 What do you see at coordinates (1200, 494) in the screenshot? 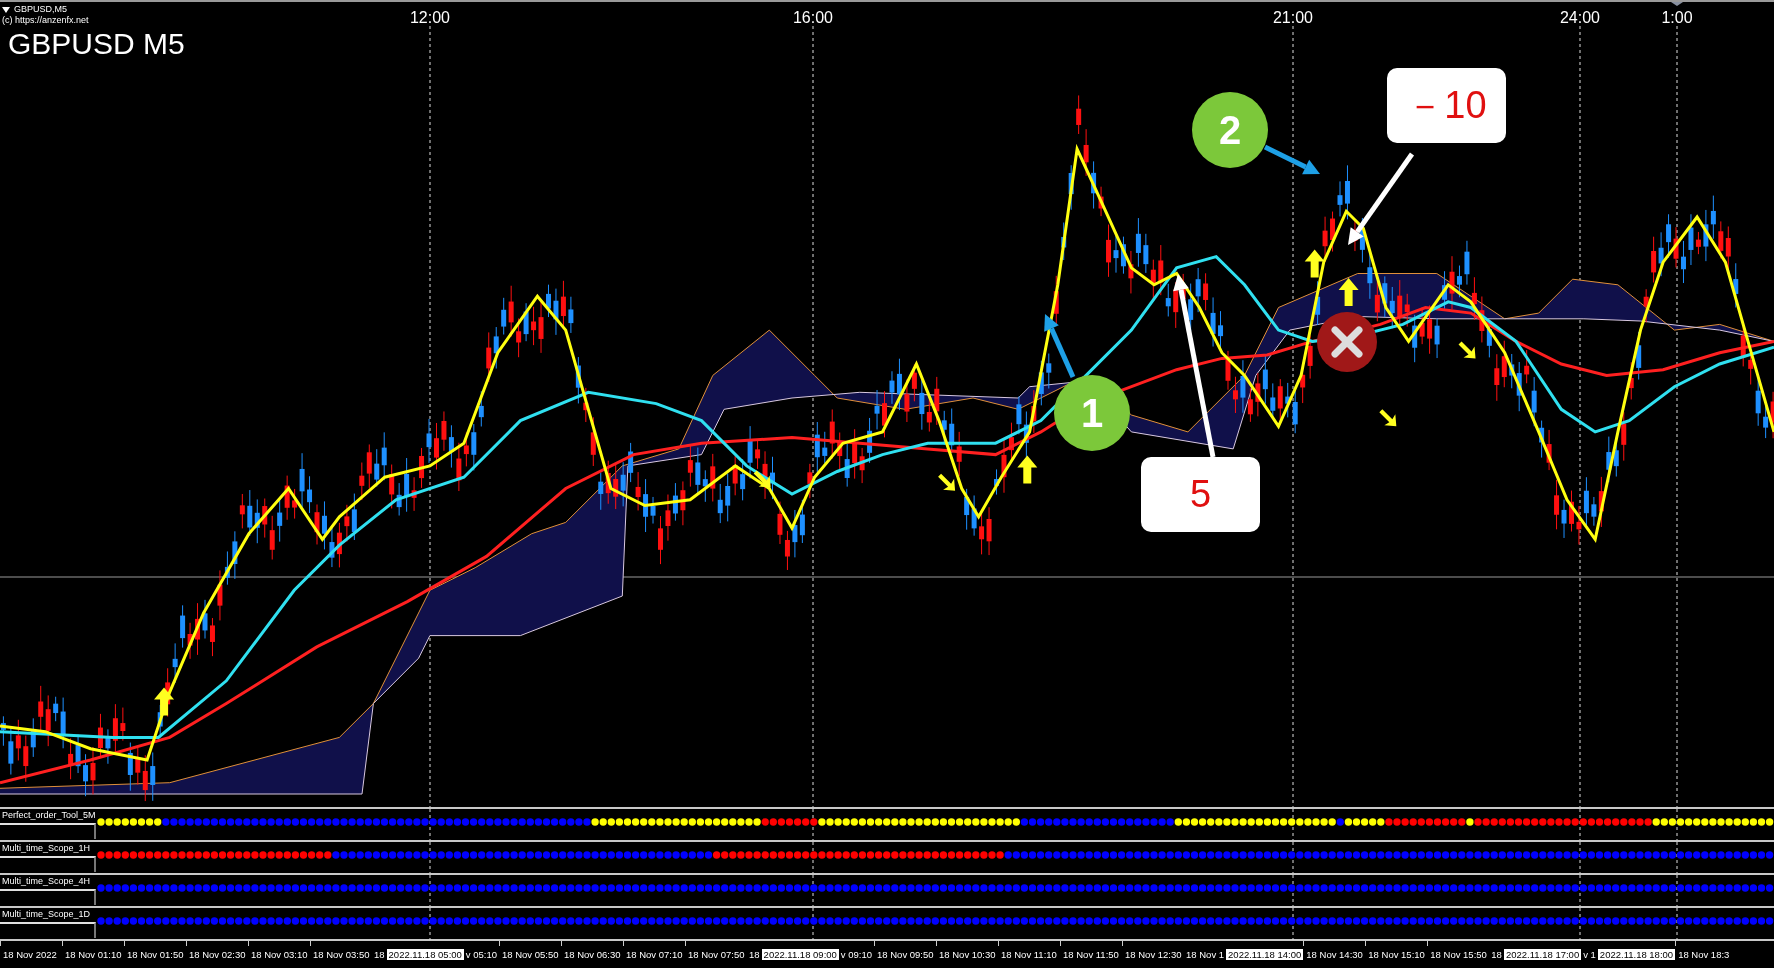
I see `pips-label-box: 5` at bounding box center [1200, 494].